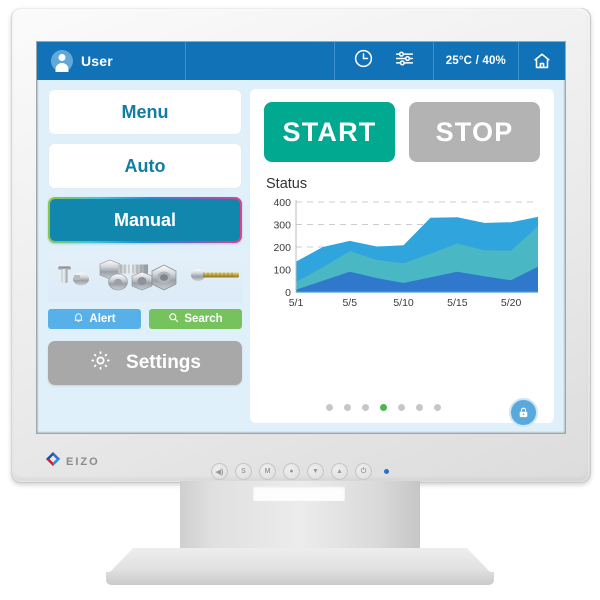 The width and height of the screenshot is (600, 600). I want to click on home-button, so click(542, 61).